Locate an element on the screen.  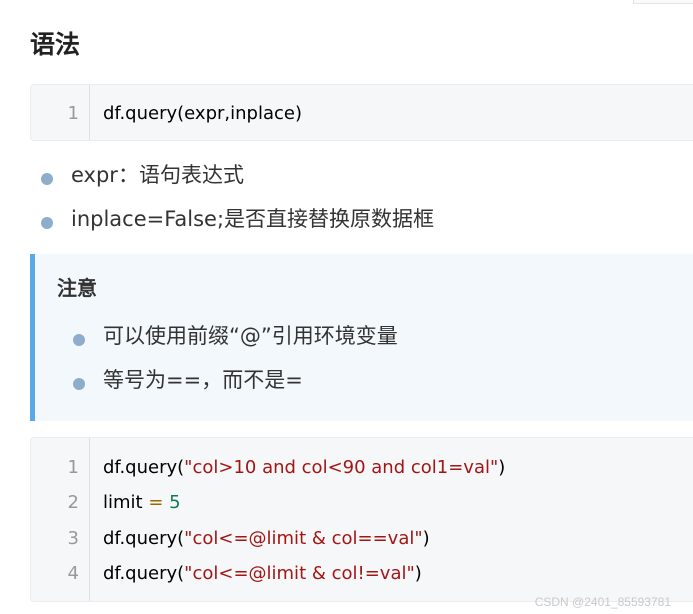
watermark: CSDN @2401_85593781 is located at coordinates (602, 602).